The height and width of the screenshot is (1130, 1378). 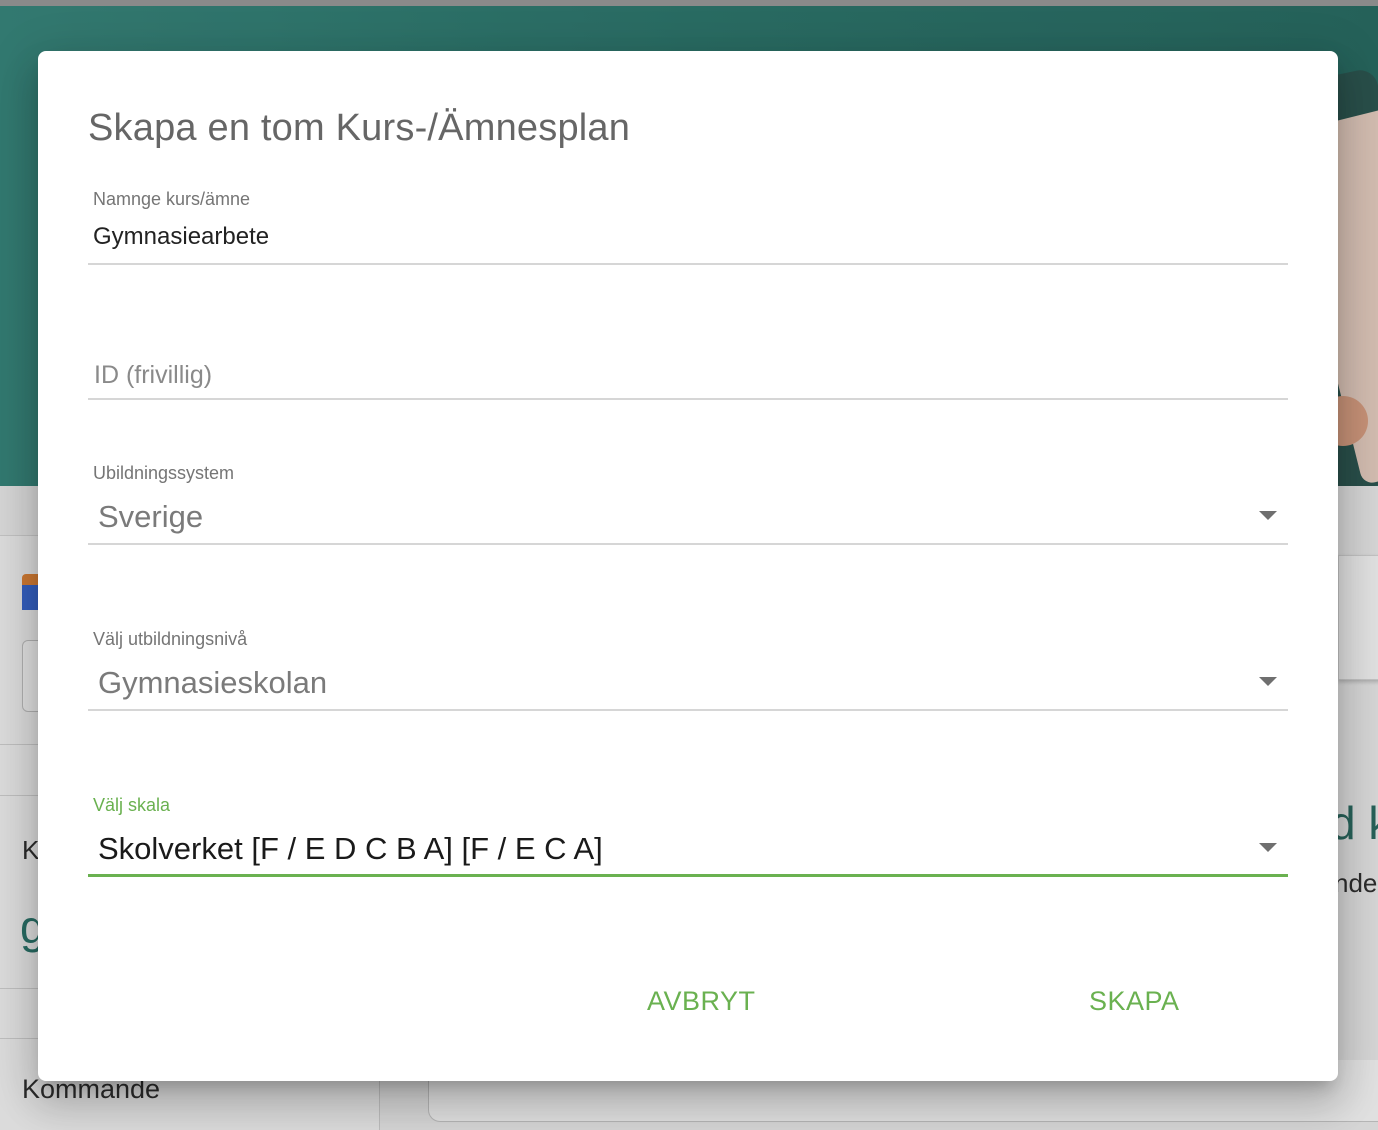 What do you see at coordinates (688, 710) in the screenshot?
I see `education-level-underline` at bounding box center [688, 710].